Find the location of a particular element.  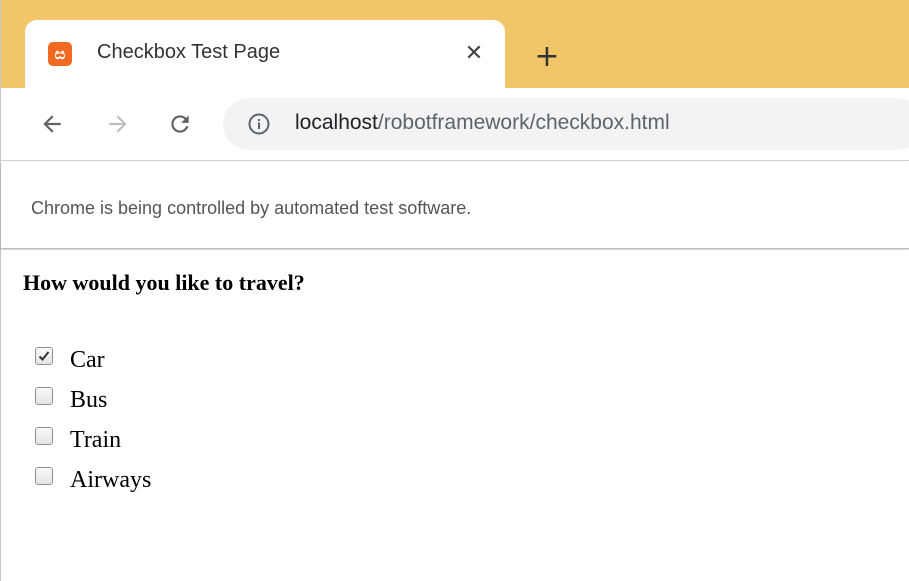

close-tab-icon: ✕ is located at coordinates (474, 53).